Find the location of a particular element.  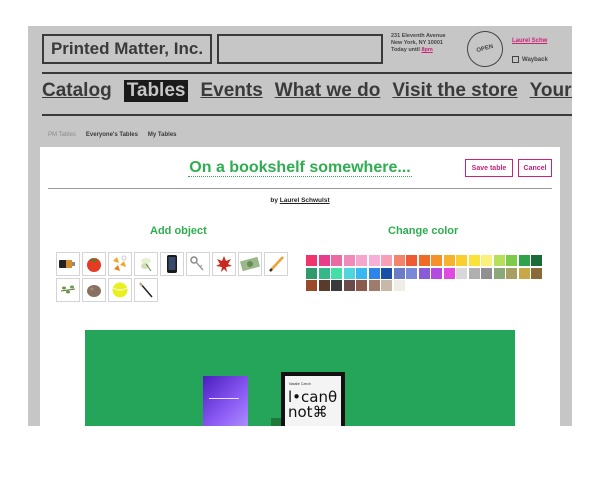

wayback-toggle: Wayback is located at coordinates (530, 59).